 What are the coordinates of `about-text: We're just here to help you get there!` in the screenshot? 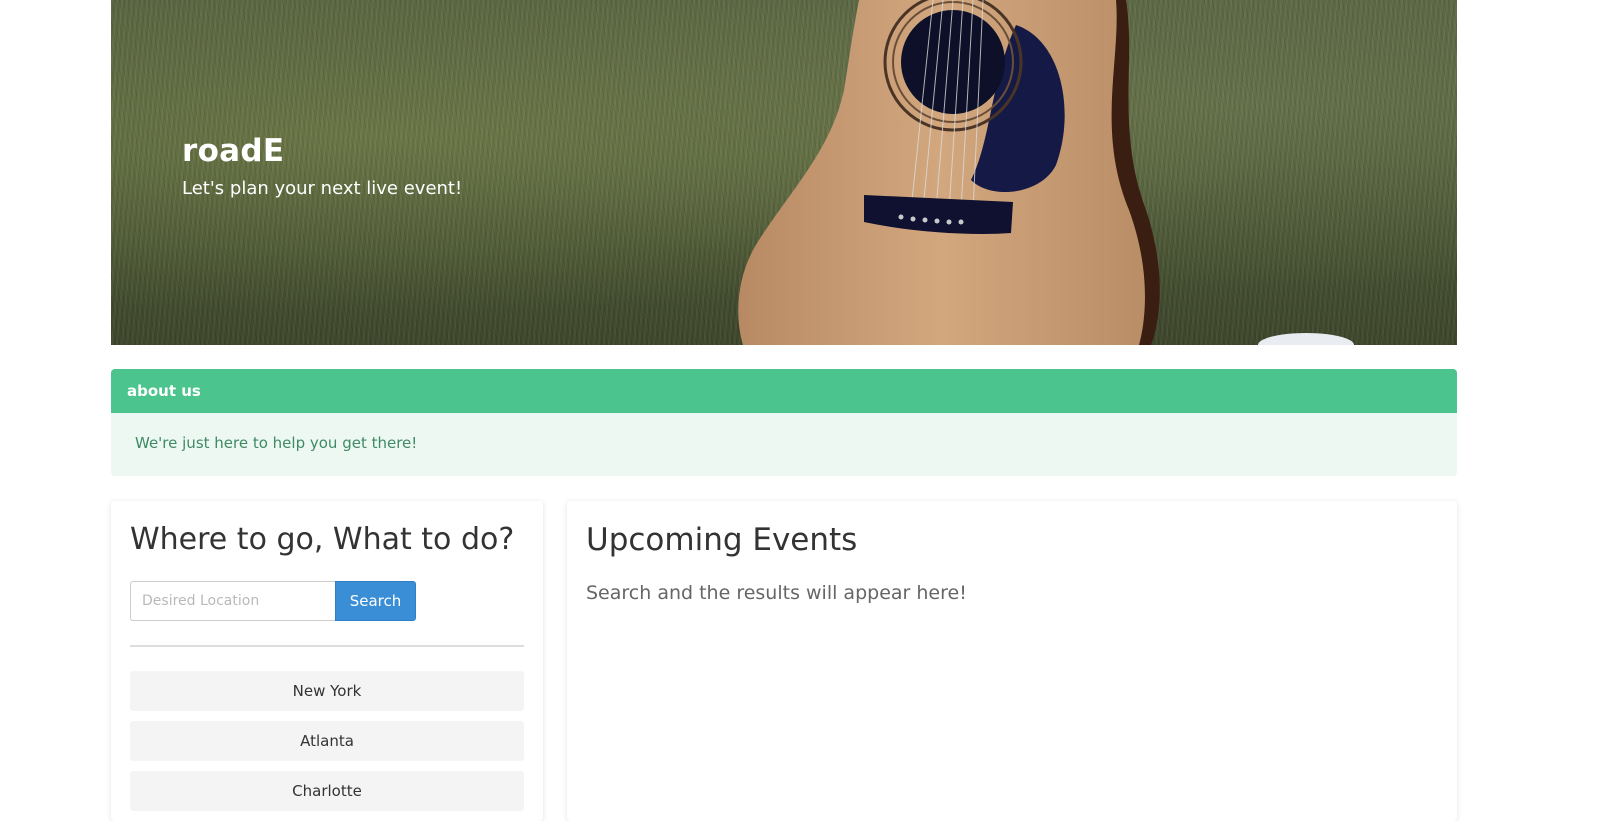 It's located at (276, 443).